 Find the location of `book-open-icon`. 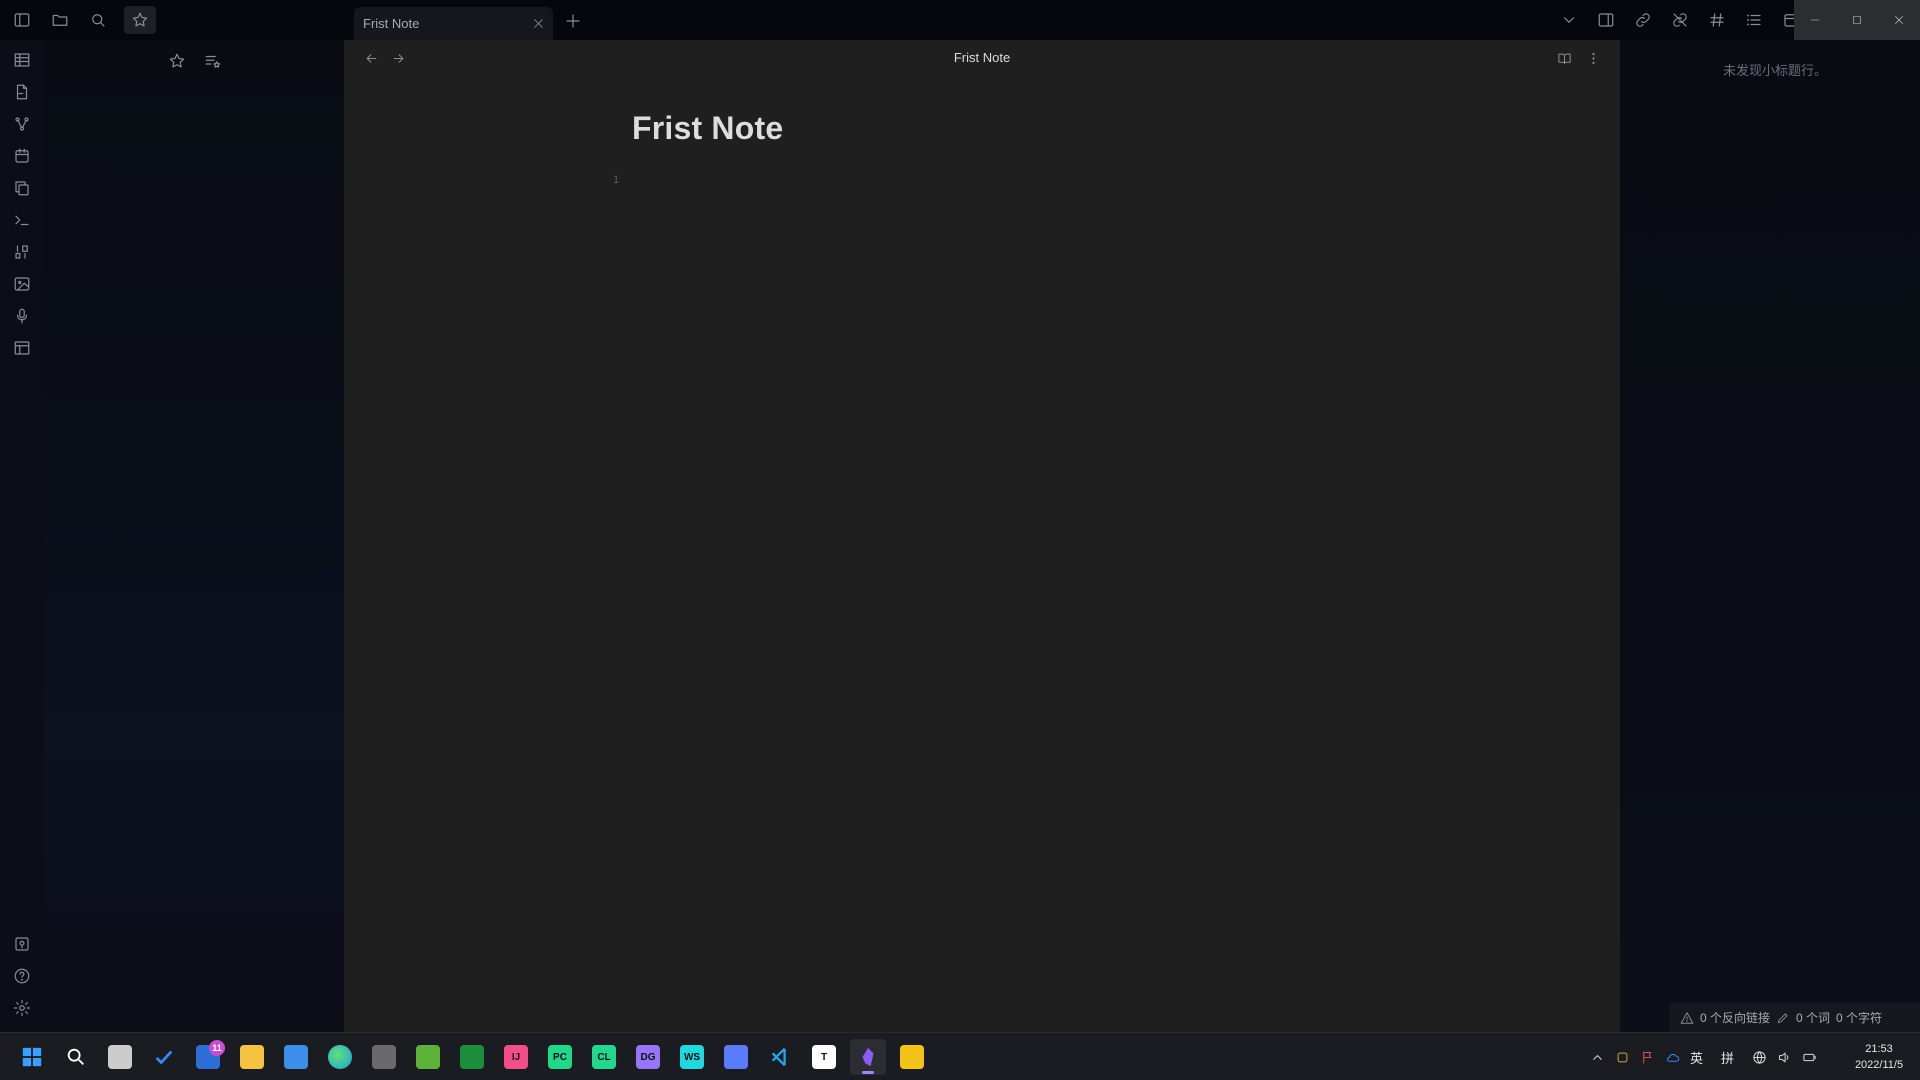

book-open-icon is located at coordinates (1564, 58).